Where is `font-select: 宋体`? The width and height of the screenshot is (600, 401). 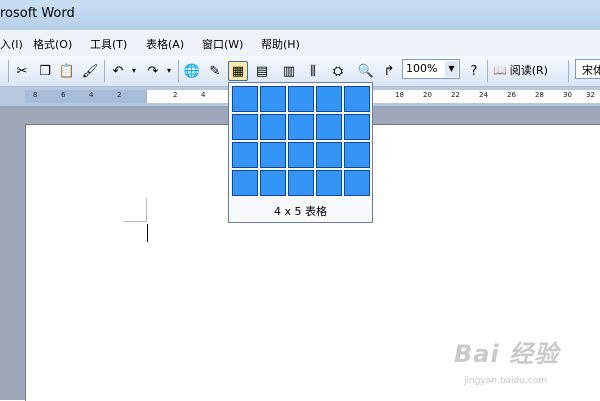
font-select: 宋体 is located at coordinates (587, 69).